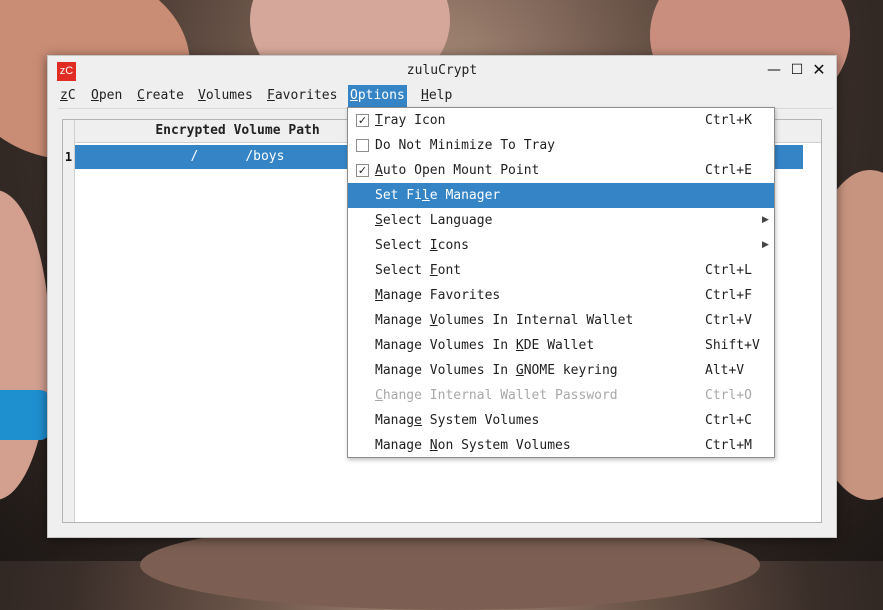  I want to click on menu-help: Help, so click(436, 96).